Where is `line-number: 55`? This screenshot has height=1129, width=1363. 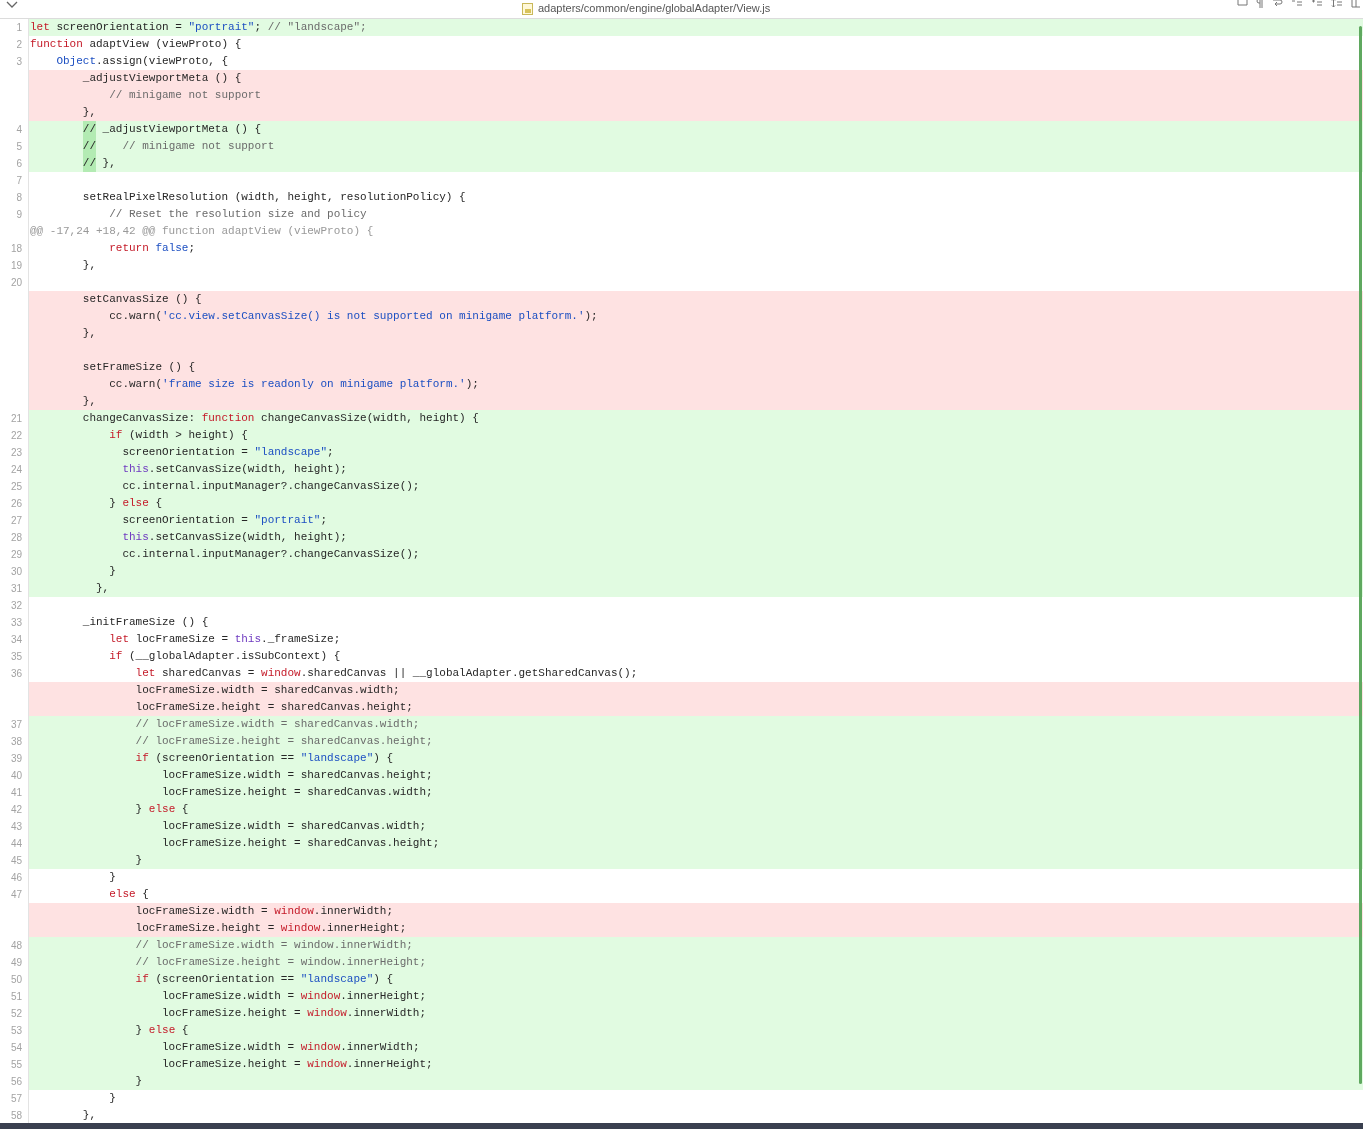 line-number: 55 is located at coordinates (16, 1064).